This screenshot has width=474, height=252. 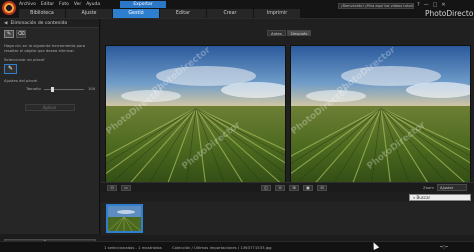 What do you see at coordinates (322, 188) in the screenshot?
I see `detail-view-icon: ⊟` at bounding box center [322, 188].